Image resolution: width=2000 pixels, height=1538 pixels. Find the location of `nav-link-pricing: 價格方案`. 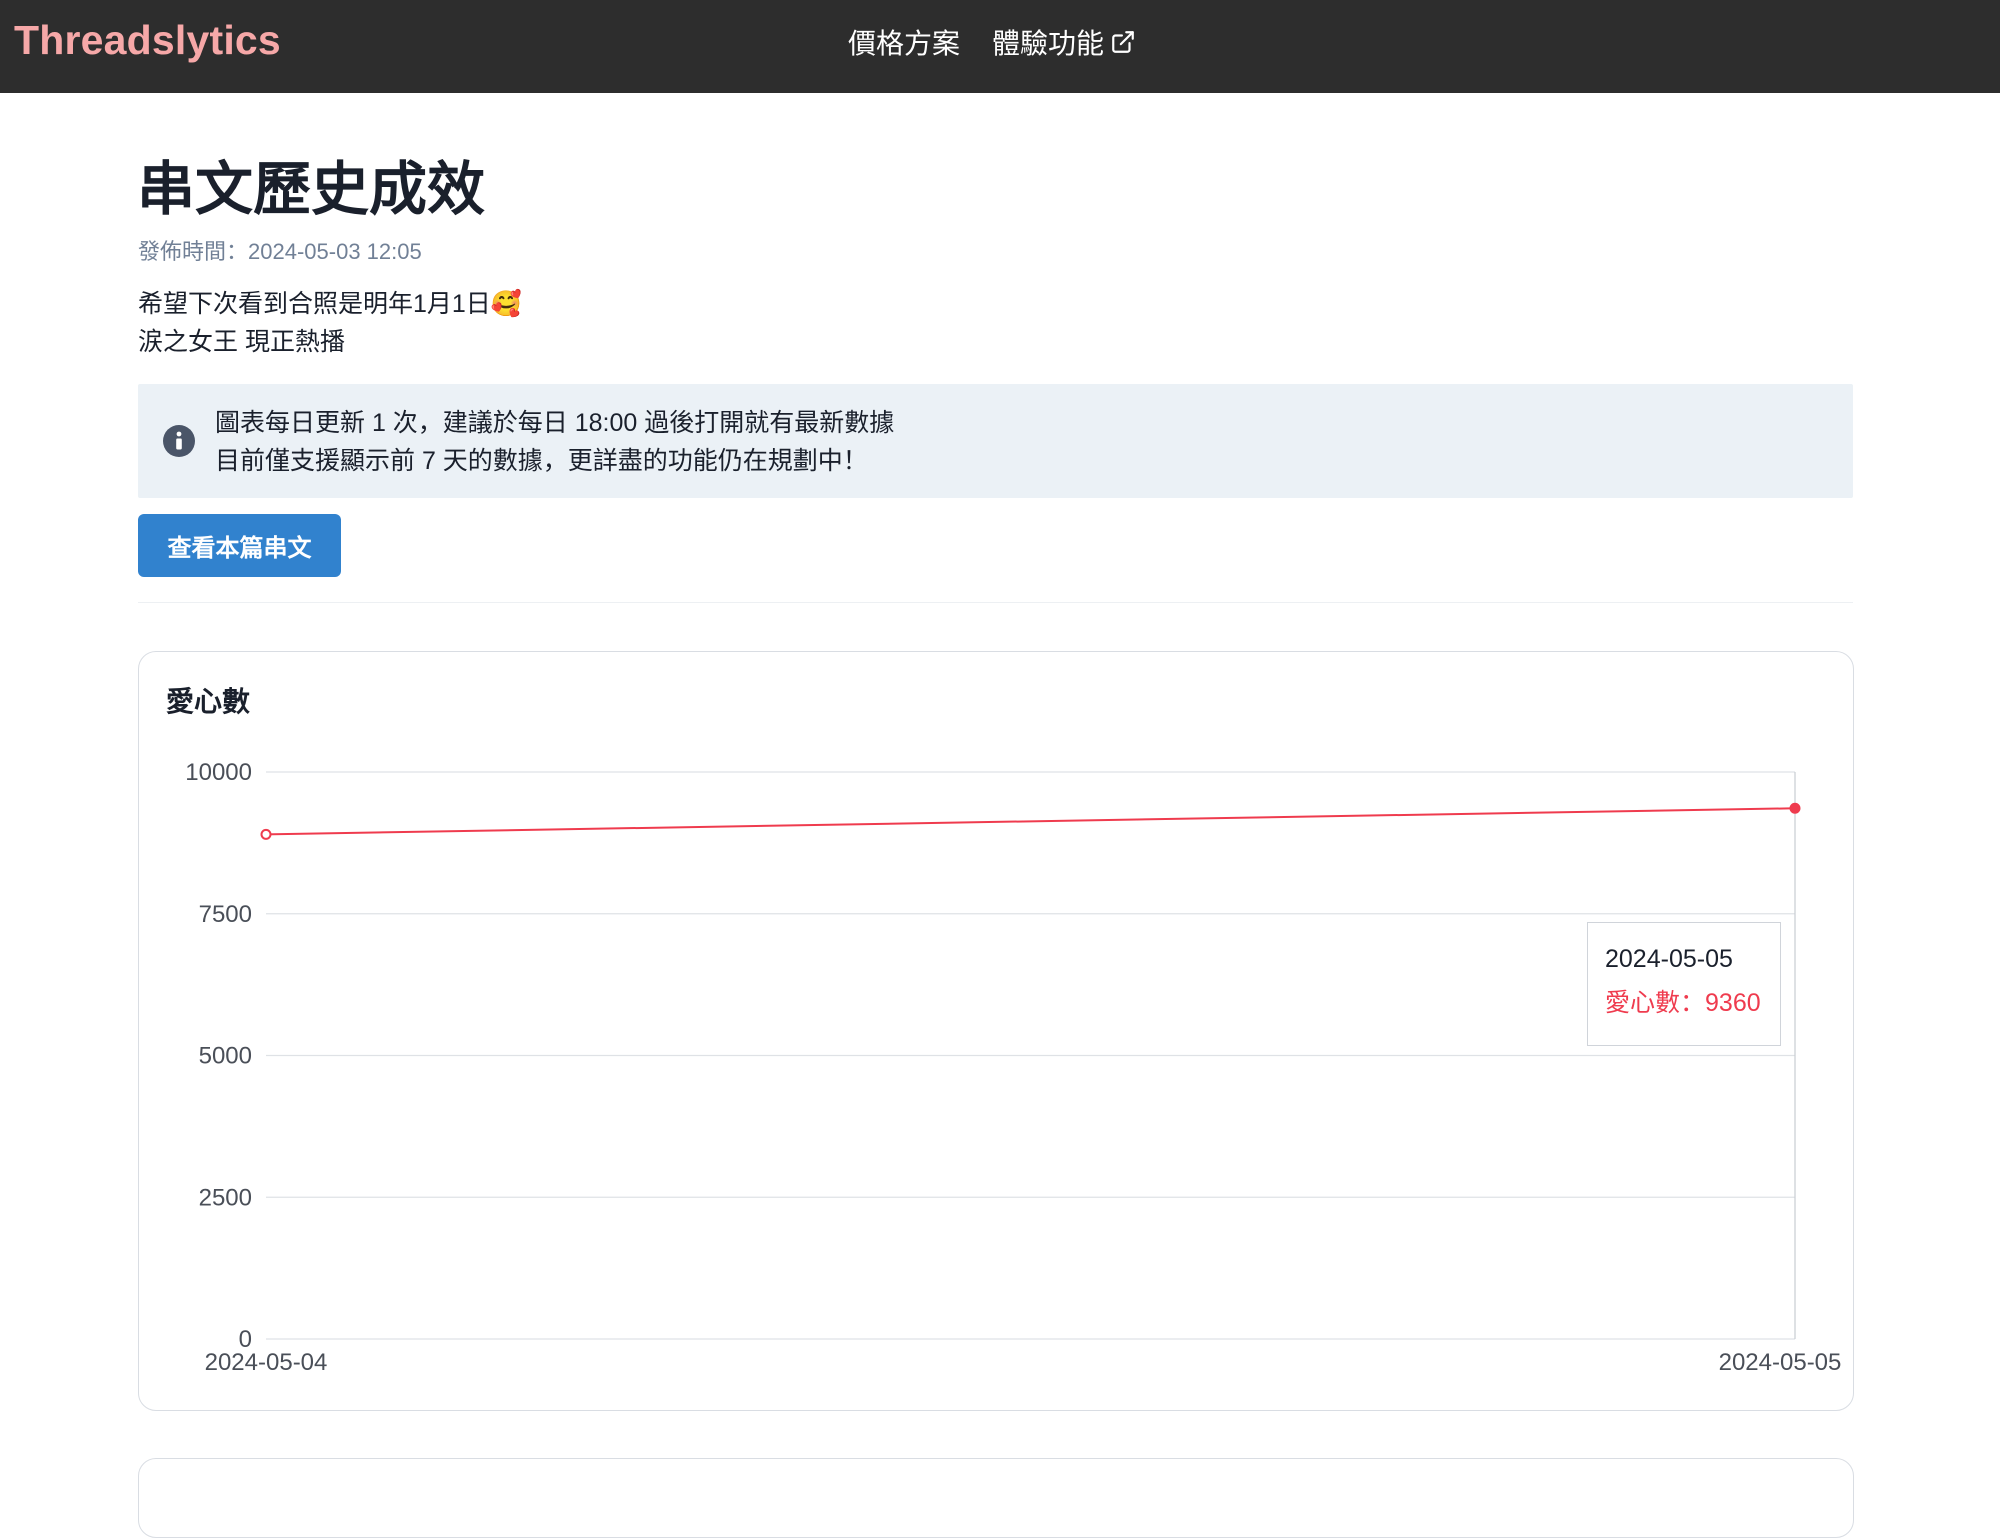

nav-link-pricing: 價格方案 is located at coordinates (904, 42).